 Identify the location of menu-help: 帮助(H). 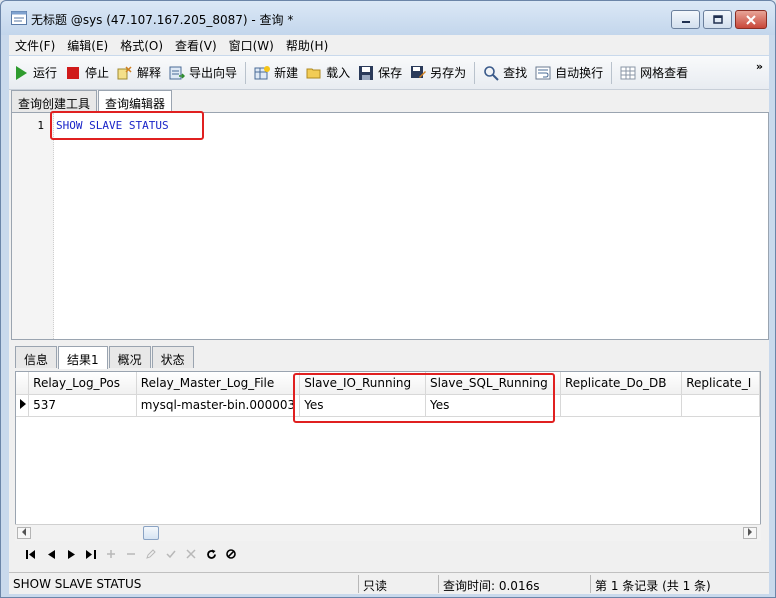
(307, 45).